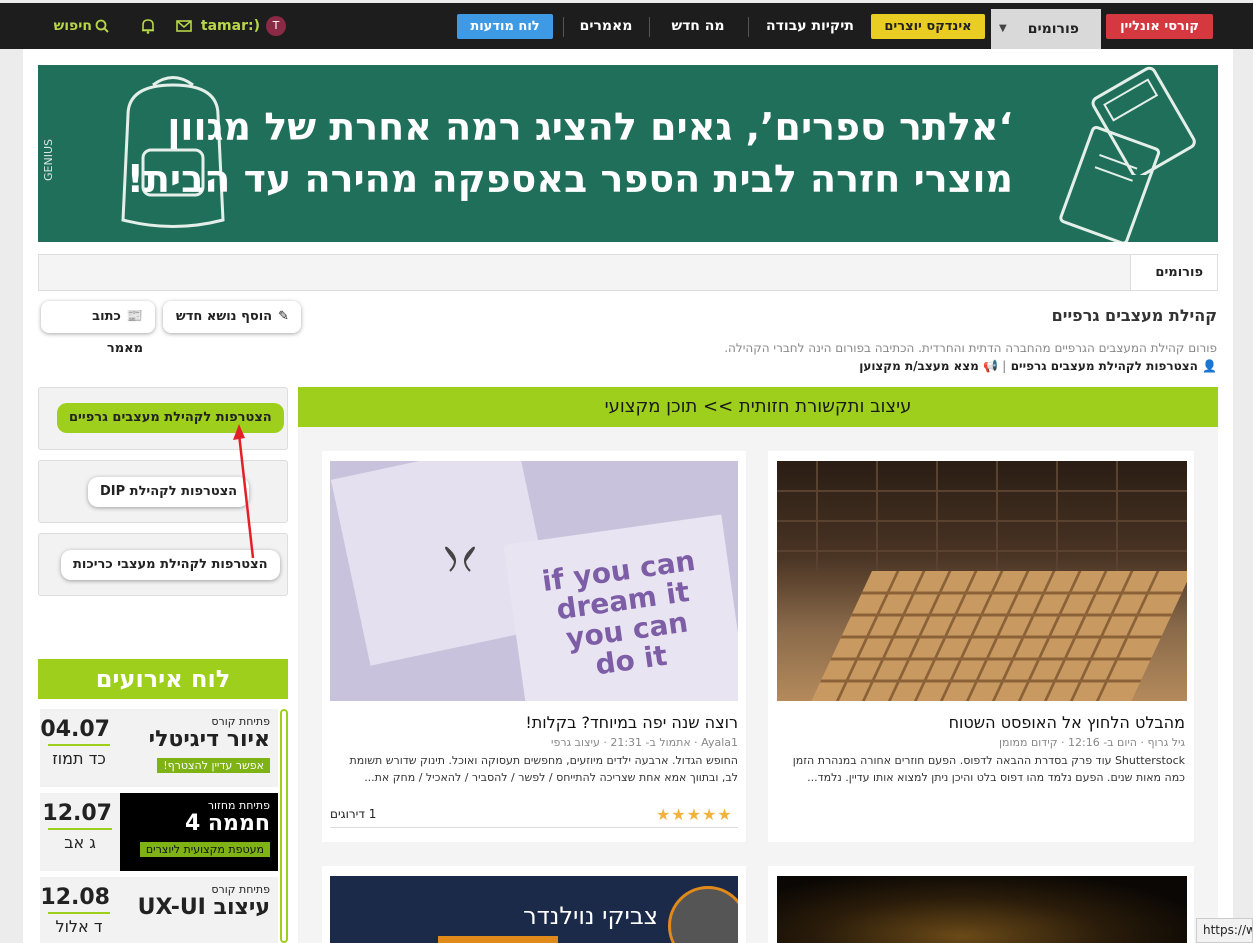 The image size is (1253, 943). What do you see at coordinates (982, 909) in the screenshot?
I see `article-image-lights` at bounding box center [982, 909].